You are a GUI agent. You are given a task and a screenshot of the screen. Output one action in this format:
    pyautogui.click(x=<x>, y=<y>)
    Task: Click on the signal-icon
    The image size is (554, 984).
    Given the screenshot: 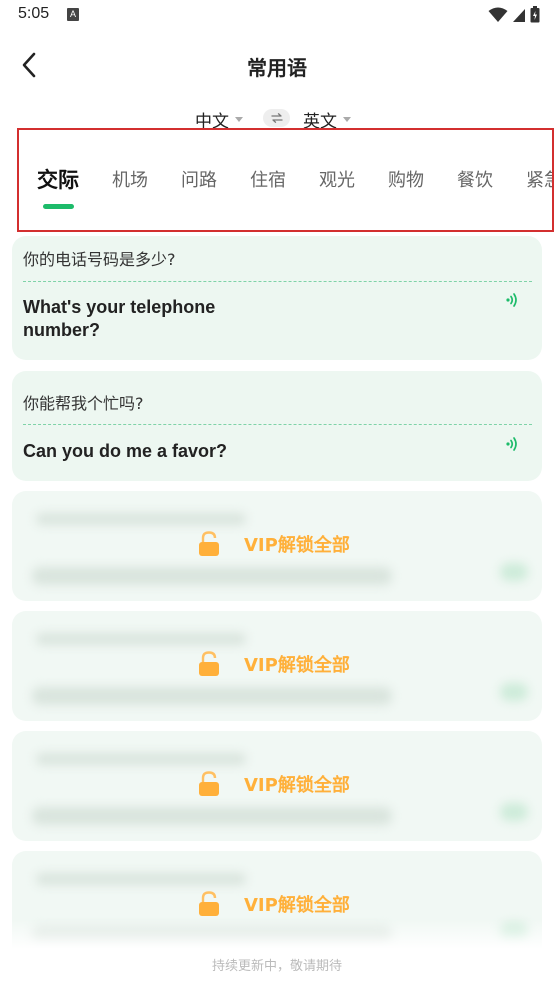 What is the action you would take?
    pyautogui.click(x=519, y=15)
    